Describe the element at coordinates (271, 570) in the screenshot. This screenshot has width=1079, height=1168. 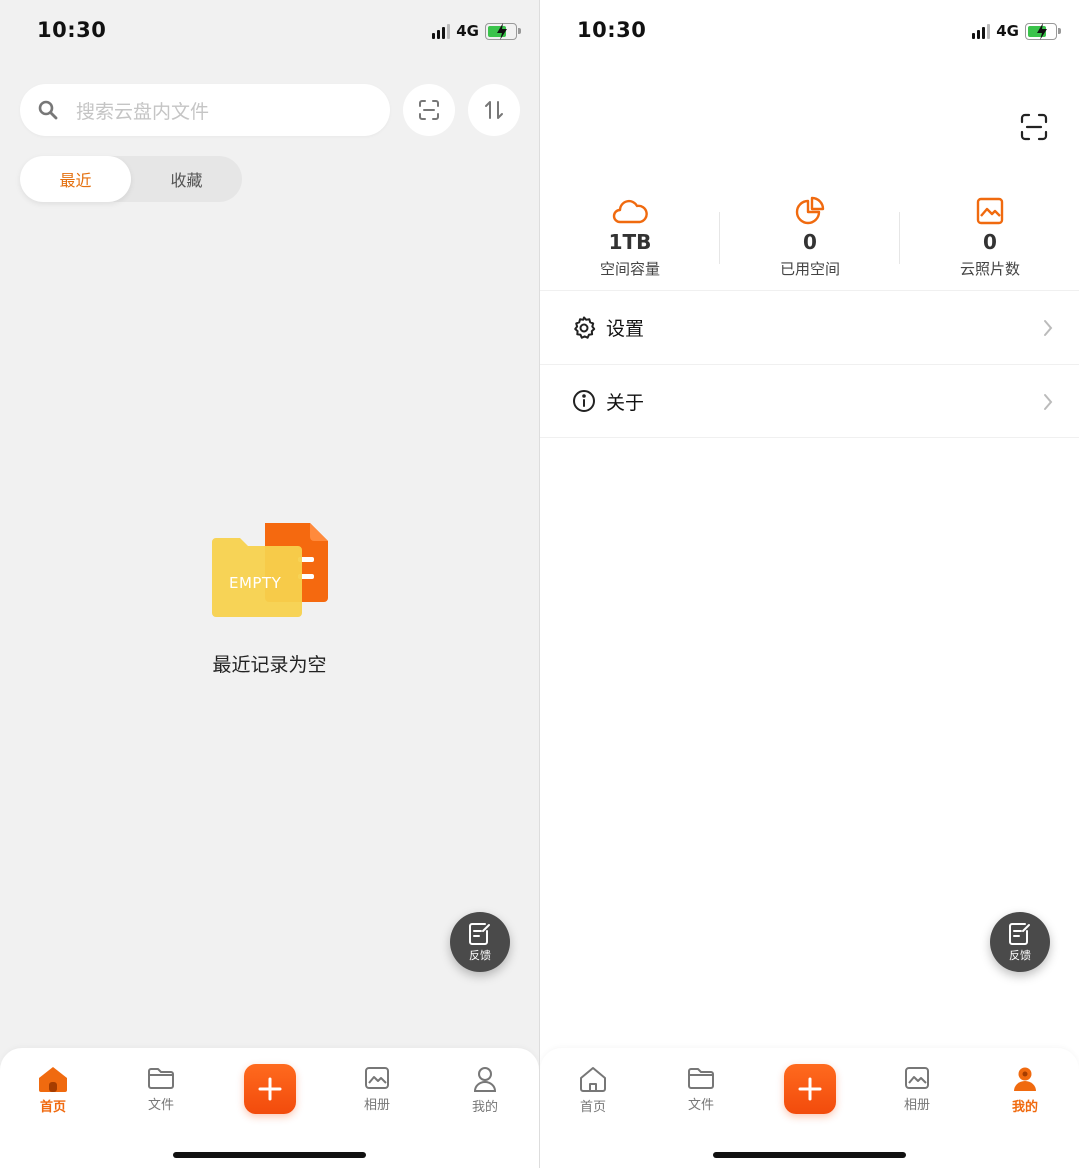
I see `empty-illustration: EMPTY` at that location.